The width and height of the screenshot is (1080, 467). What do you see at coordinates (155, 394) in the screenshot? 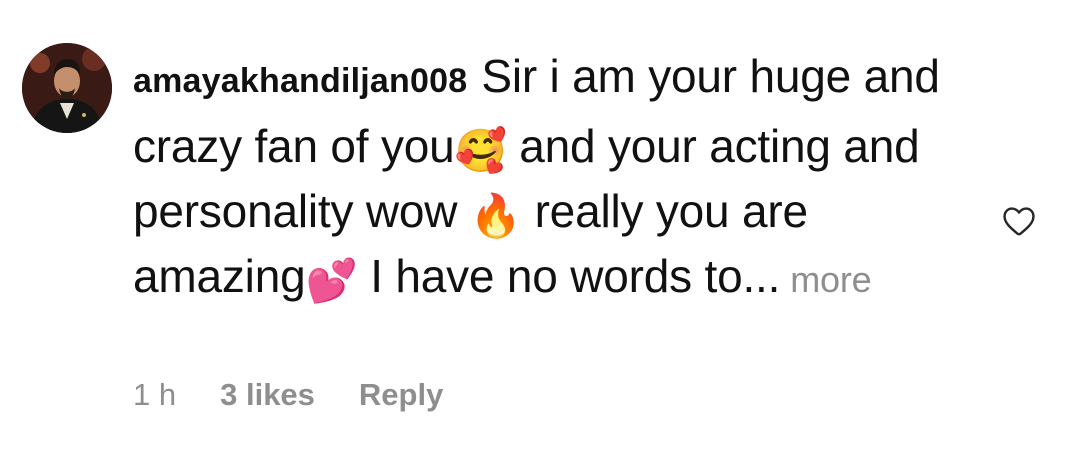
I see `timestamp: 1 h` at bounding box center [155, 394].